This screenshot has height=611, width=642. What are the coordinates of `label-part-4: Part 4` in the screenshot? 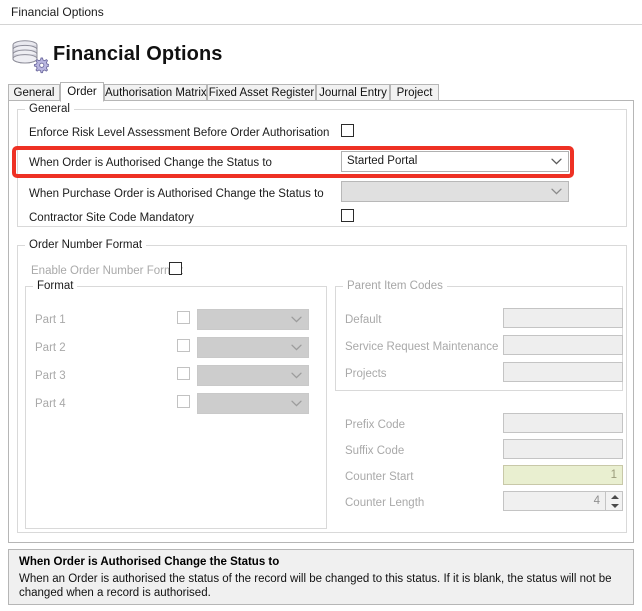 It's located at (50, 404).